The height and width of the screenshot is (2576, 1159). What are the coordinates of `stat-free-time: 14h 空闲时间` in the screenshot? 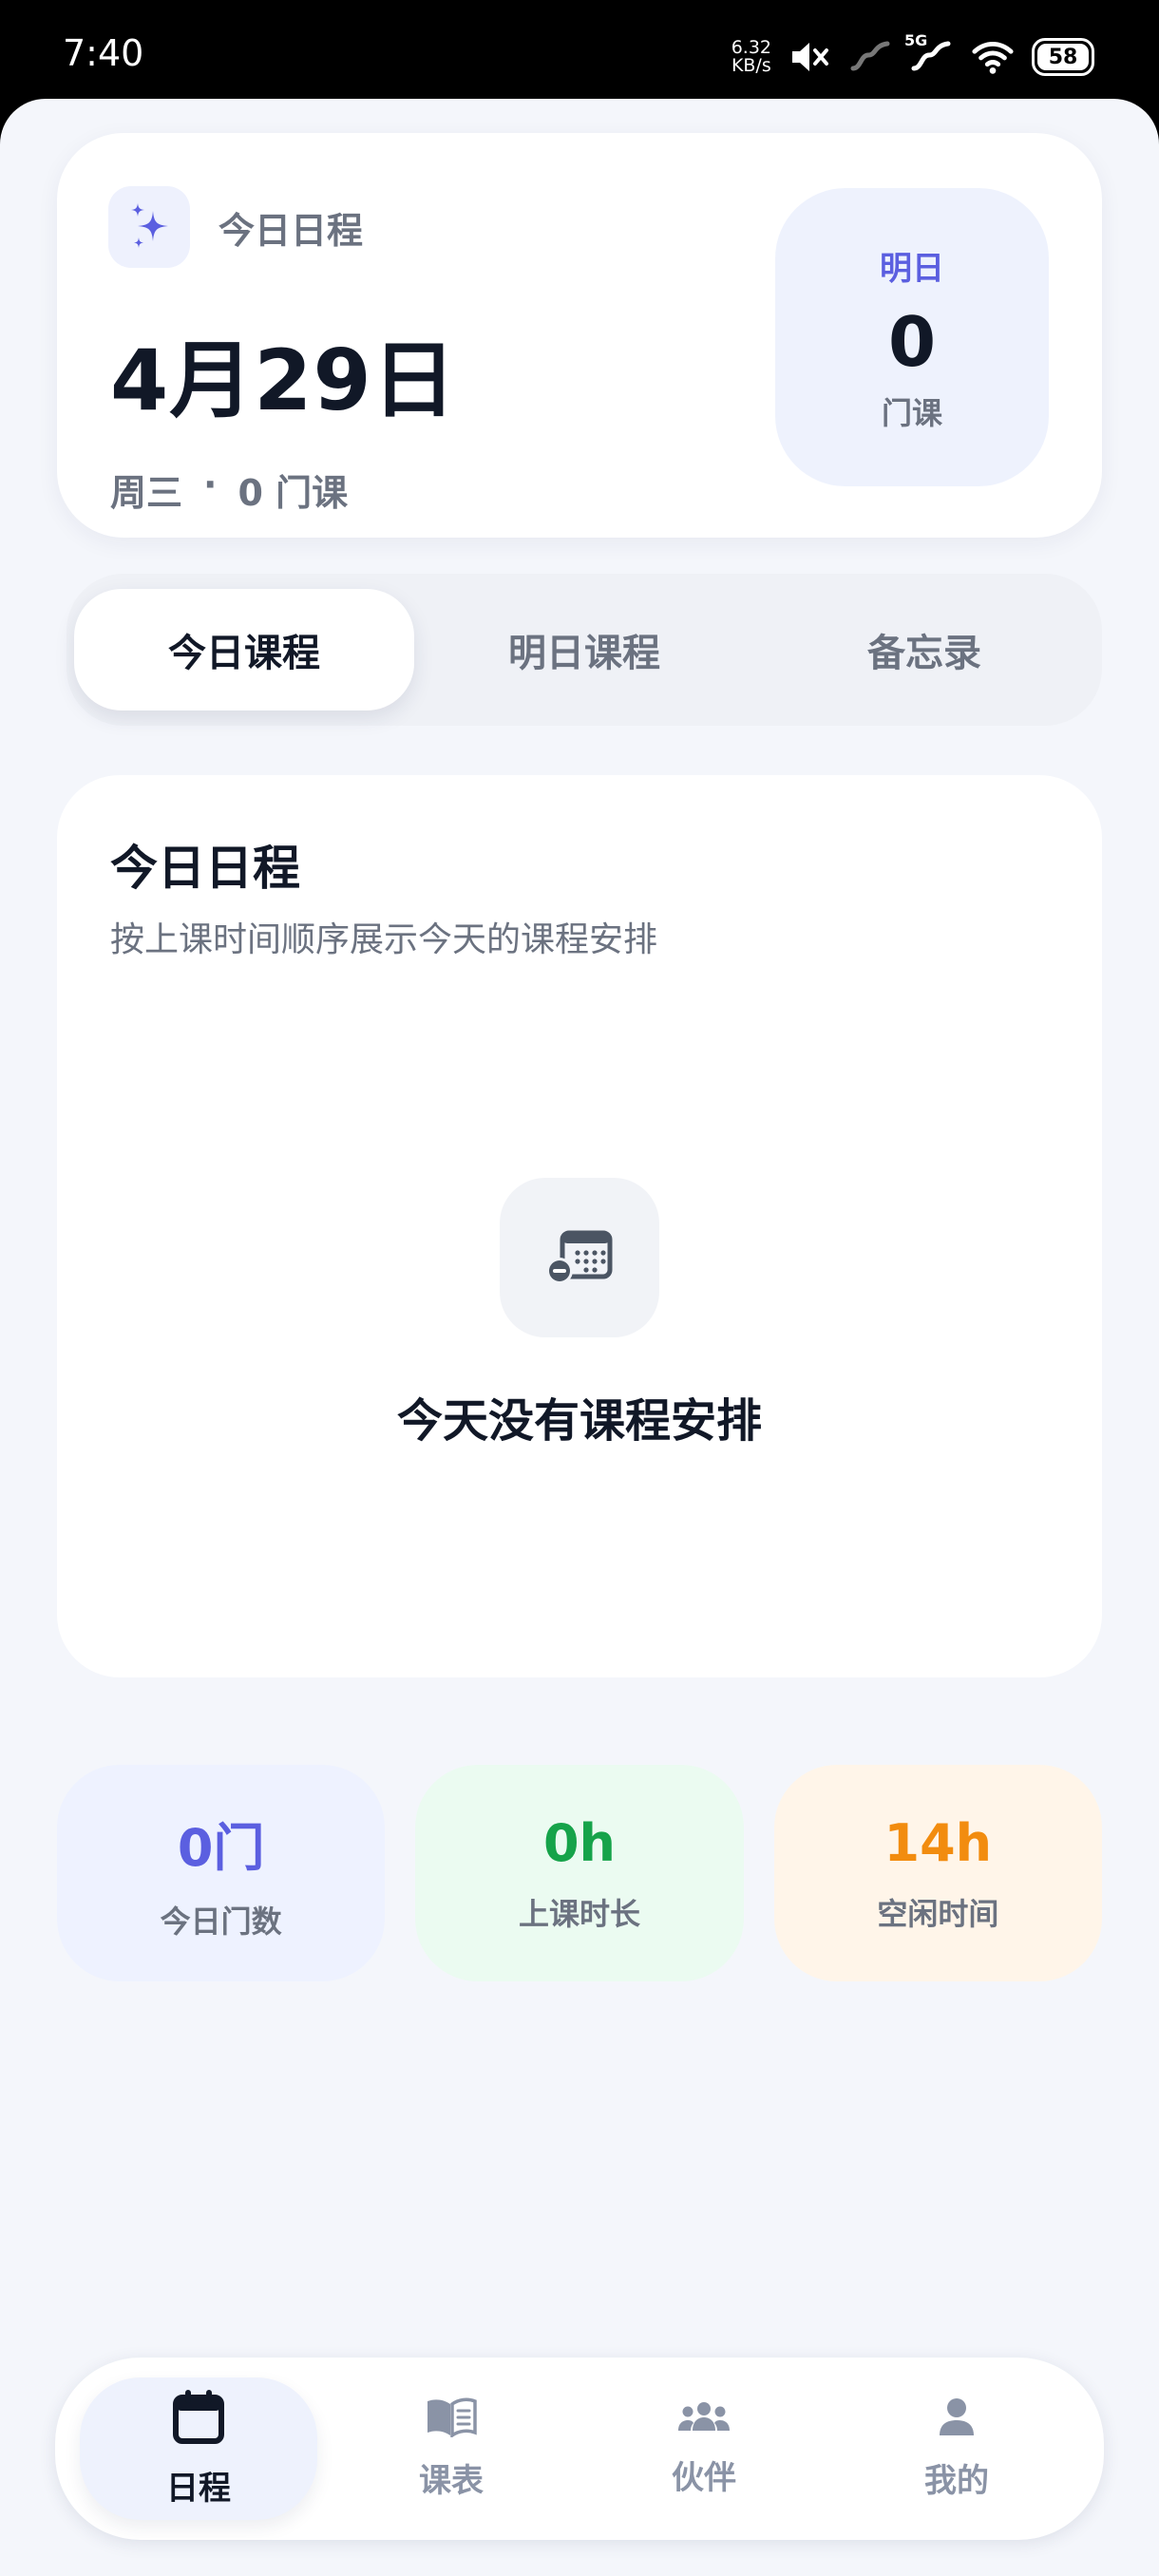 It's located at (937, 1873).